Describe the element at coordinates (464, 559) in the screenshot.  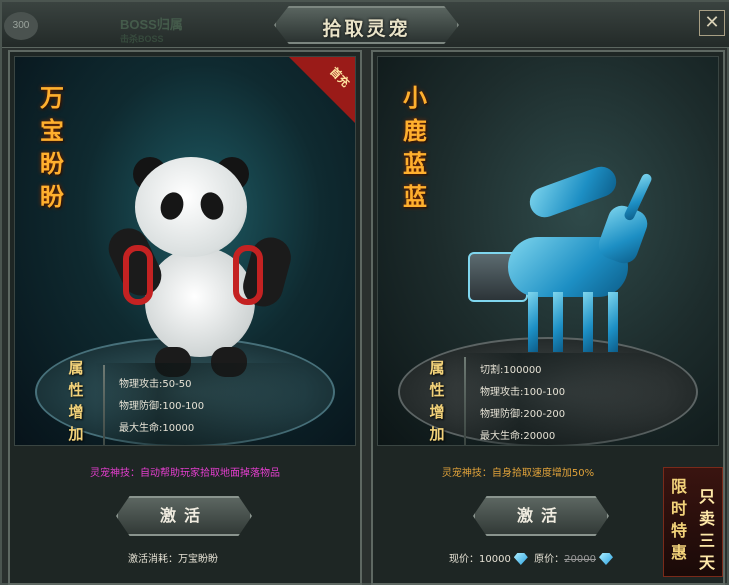
I see `price-now-label: 现价：` at that location.